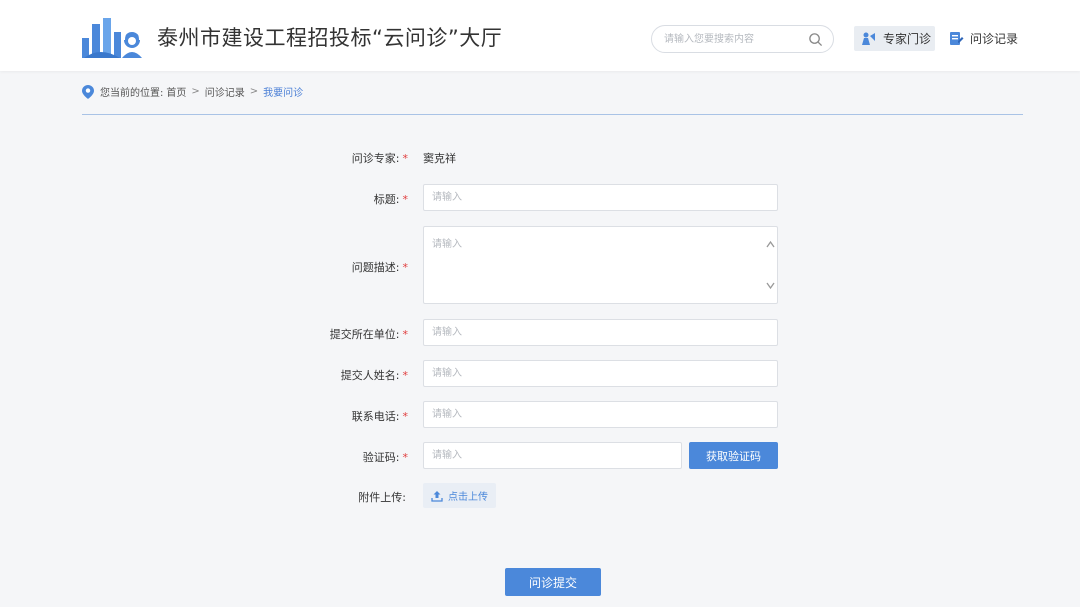  I want to click on search-input, so click(734, 39).